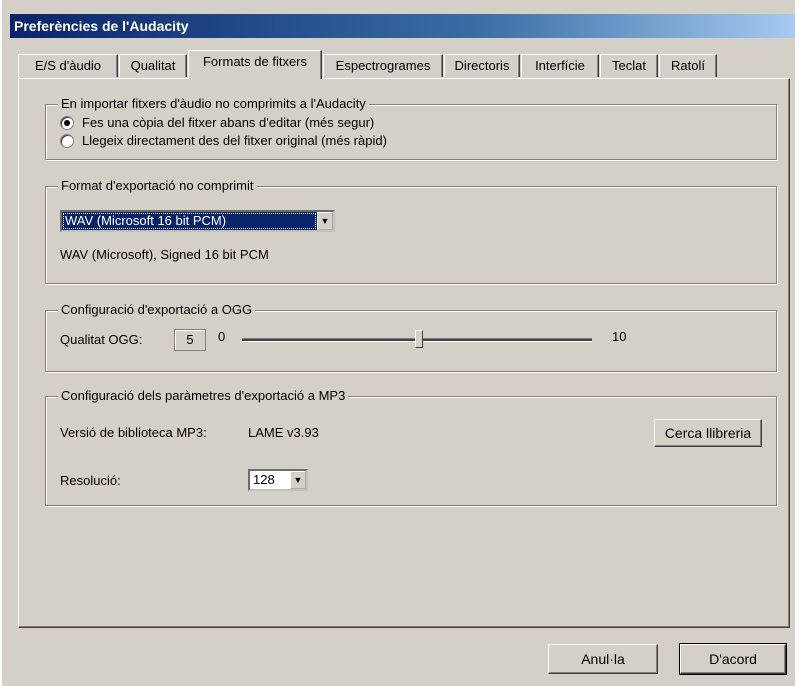 This screenshot has height=686, width=797. What do you see at coordinates (190, 340) in the screenshot?
I see `ogg-quality-value: 5` at bounding box center [190, 340].